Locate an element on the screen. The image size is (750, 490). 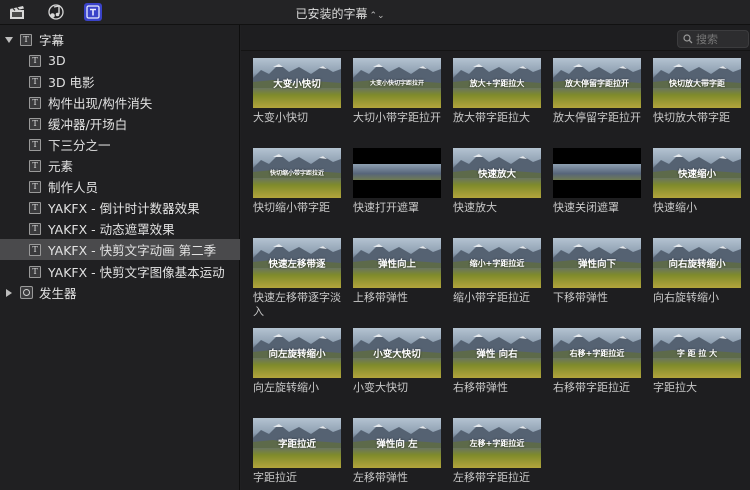
sidebar-item: T 构件出现/构件消失 is located at coordinates (120, 102).